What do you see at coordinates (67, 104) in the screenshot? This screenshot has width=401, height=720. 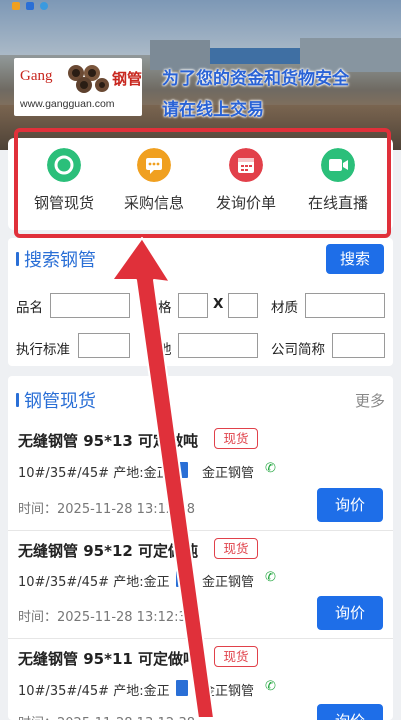 I see `logo-site-url: www.gangguan.com` at bounding box center [67, 104].